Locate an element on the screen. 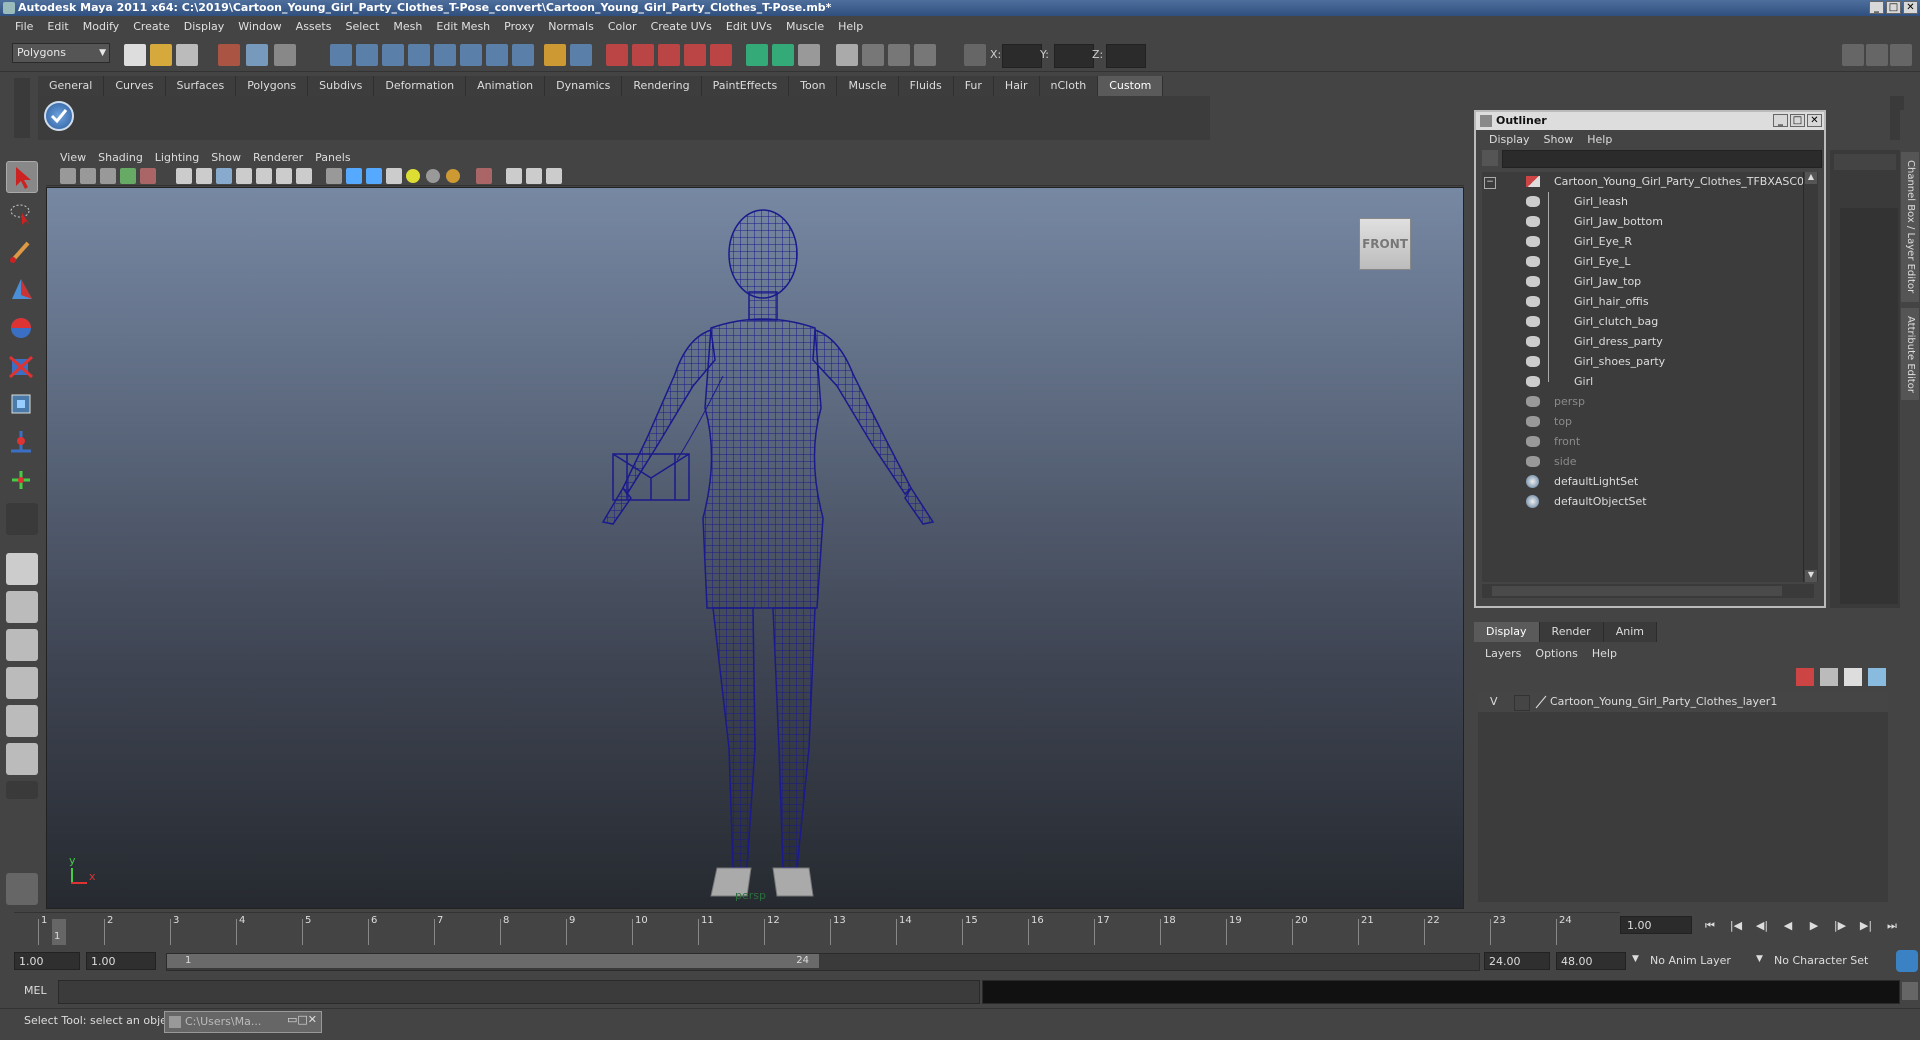 The image size is (1920, 1040). new-scene-icon is located at coordinates (135, 55).